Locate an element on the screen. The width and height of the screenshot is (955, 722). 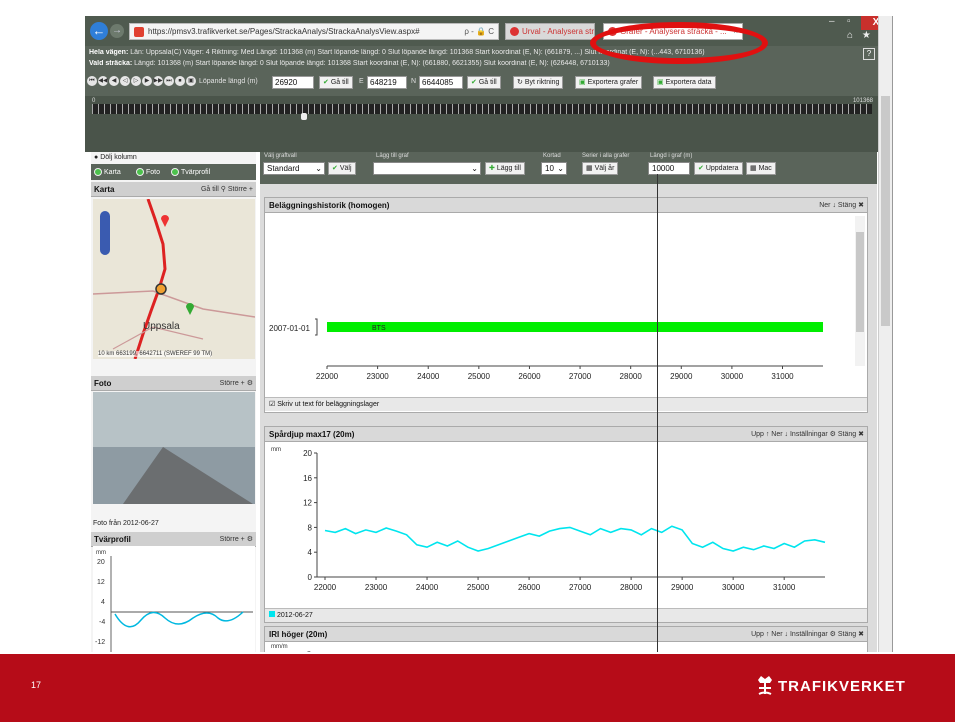
series-btn-label: Välj år is located at coordinates (604, 168).